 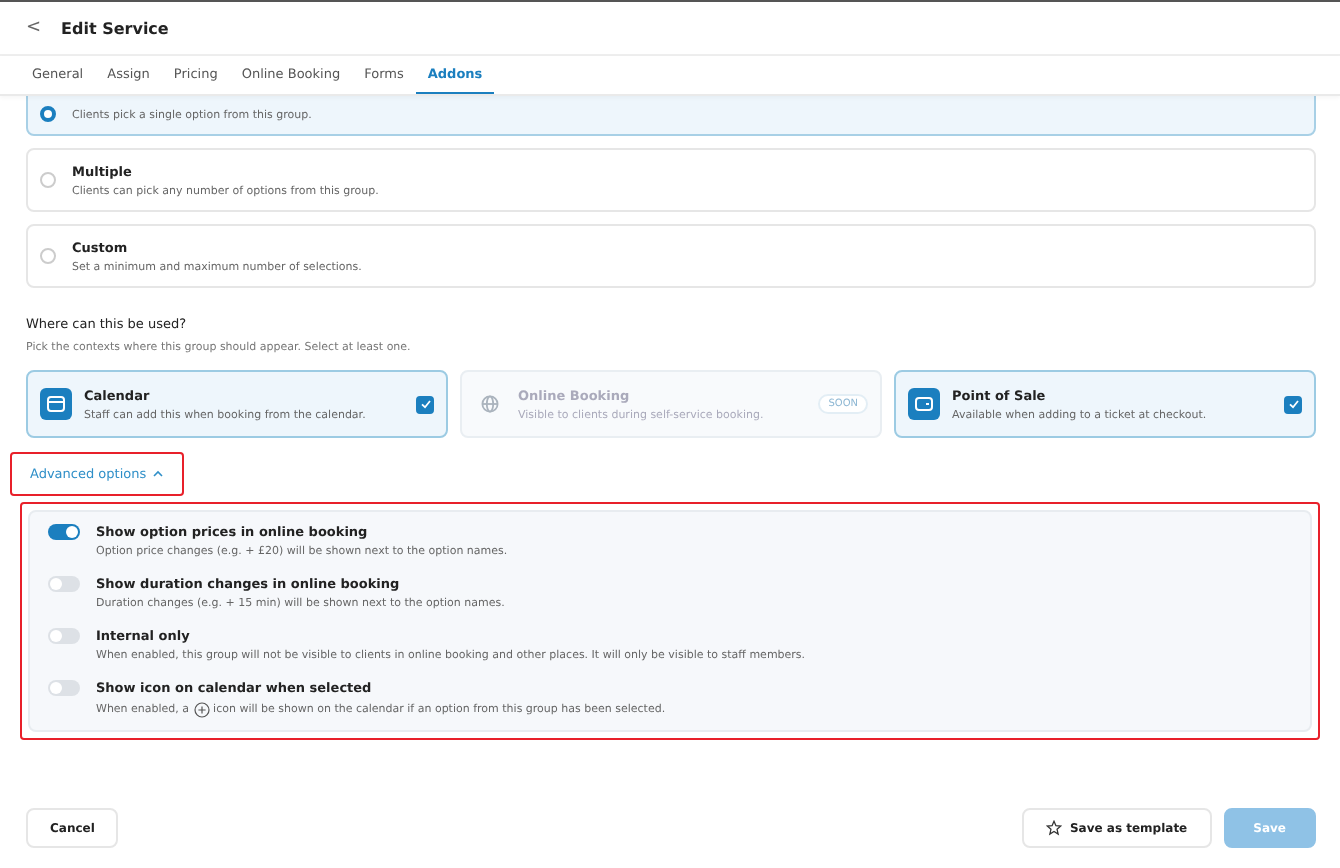 I want to click on star-icon, so click(x=1053, y=828).